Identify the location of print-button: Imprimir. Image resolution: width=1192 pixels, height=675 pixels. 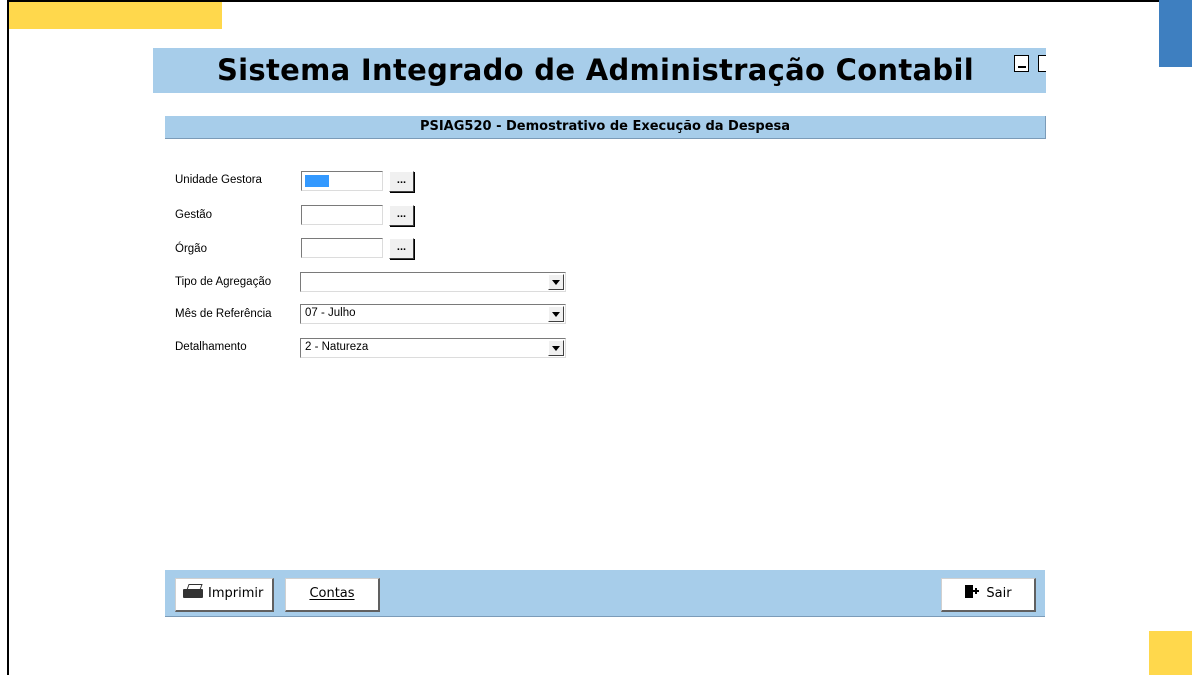
(224, 595).